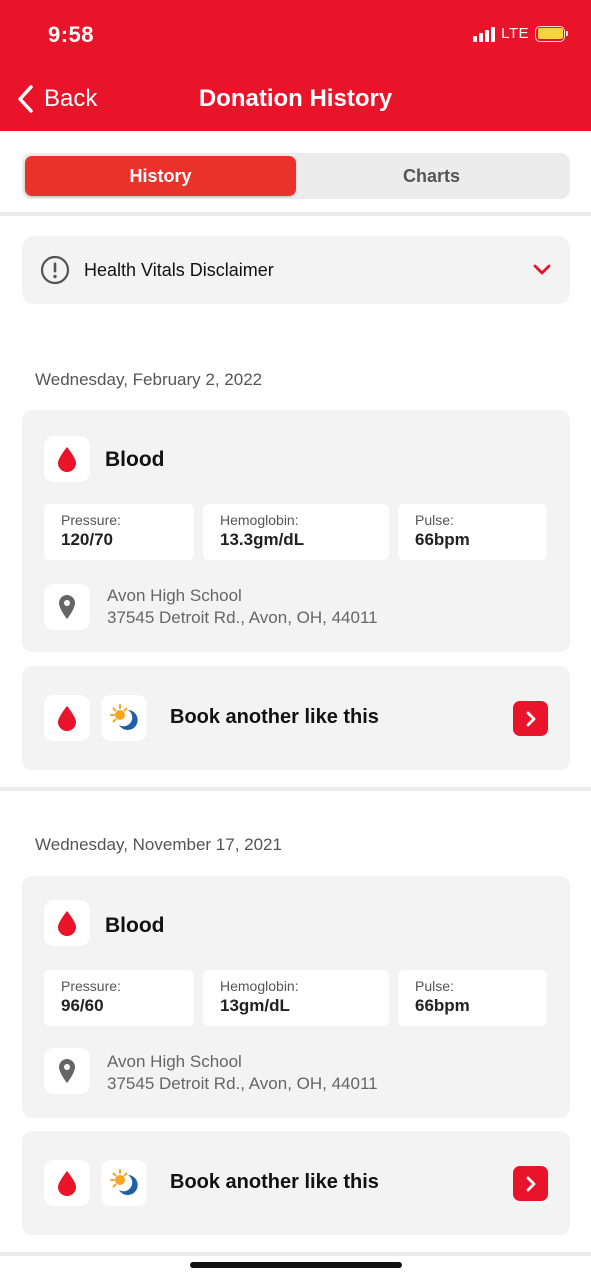  What do you see at coordinates (255, 1005) in the screenshot?
I see `stat-value: 13gm/dL` at bounding box center [255, 1005].